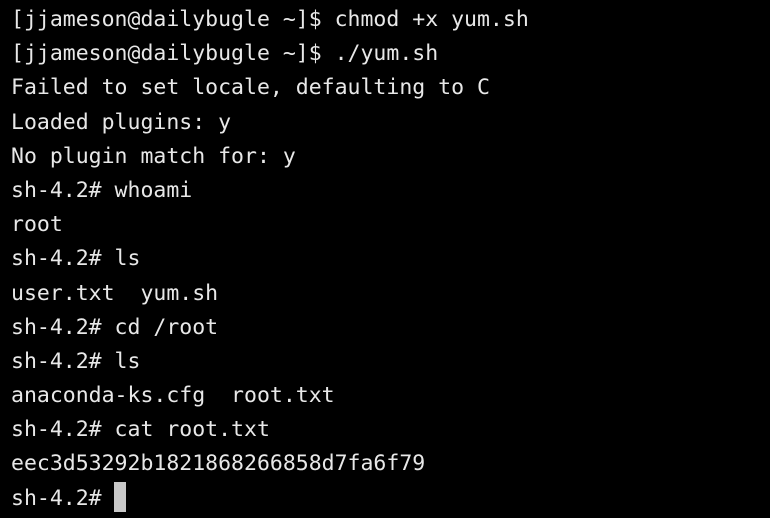 The height and width of the screenshot is (518, 770). What do you see at coordinates (115, 327) in the screenshot?
I see `terminal-line: sh-4.2# cd /root` at bounding box center [115, 327].